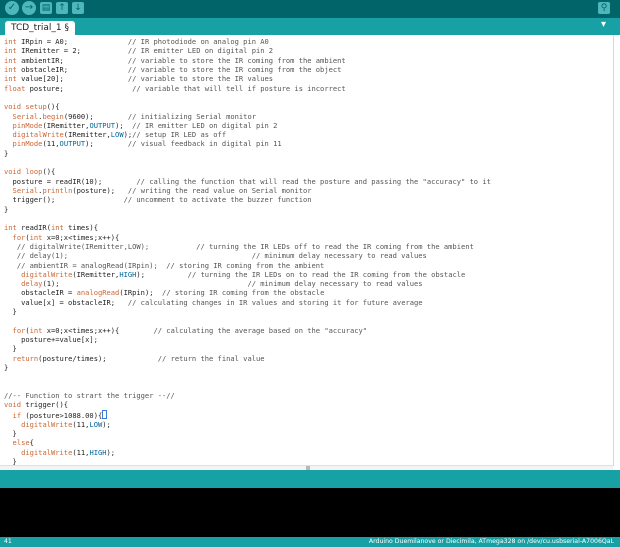 The width and height of the screenshot is (620, 547). I want to click on code-line: for(int x=0;x<times;x++){, so click(66, 237).